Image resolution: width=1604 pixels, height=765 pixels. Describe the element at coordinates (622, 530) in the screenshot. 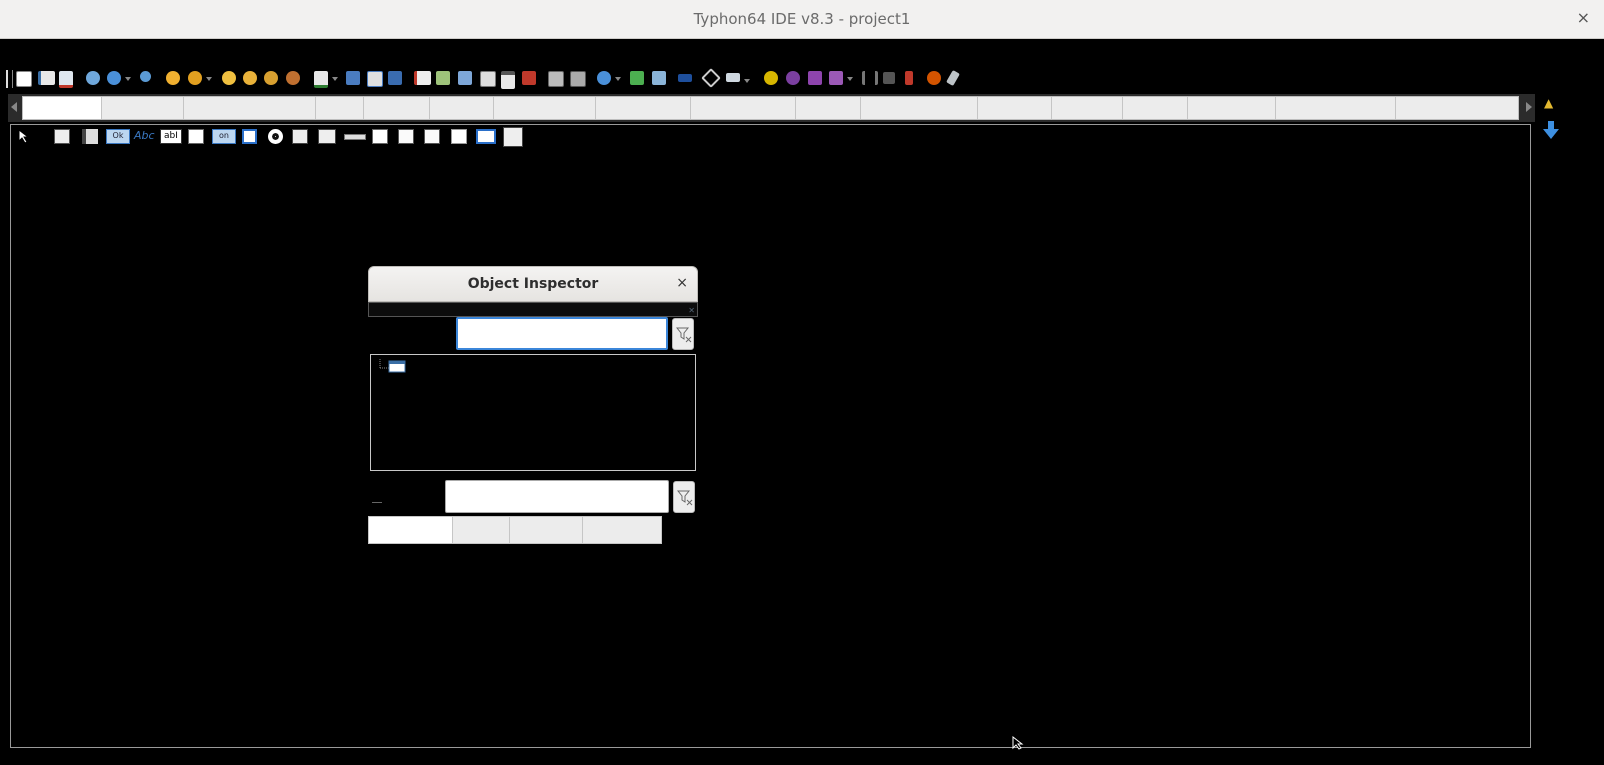

I see `tab-restricted` at that location.